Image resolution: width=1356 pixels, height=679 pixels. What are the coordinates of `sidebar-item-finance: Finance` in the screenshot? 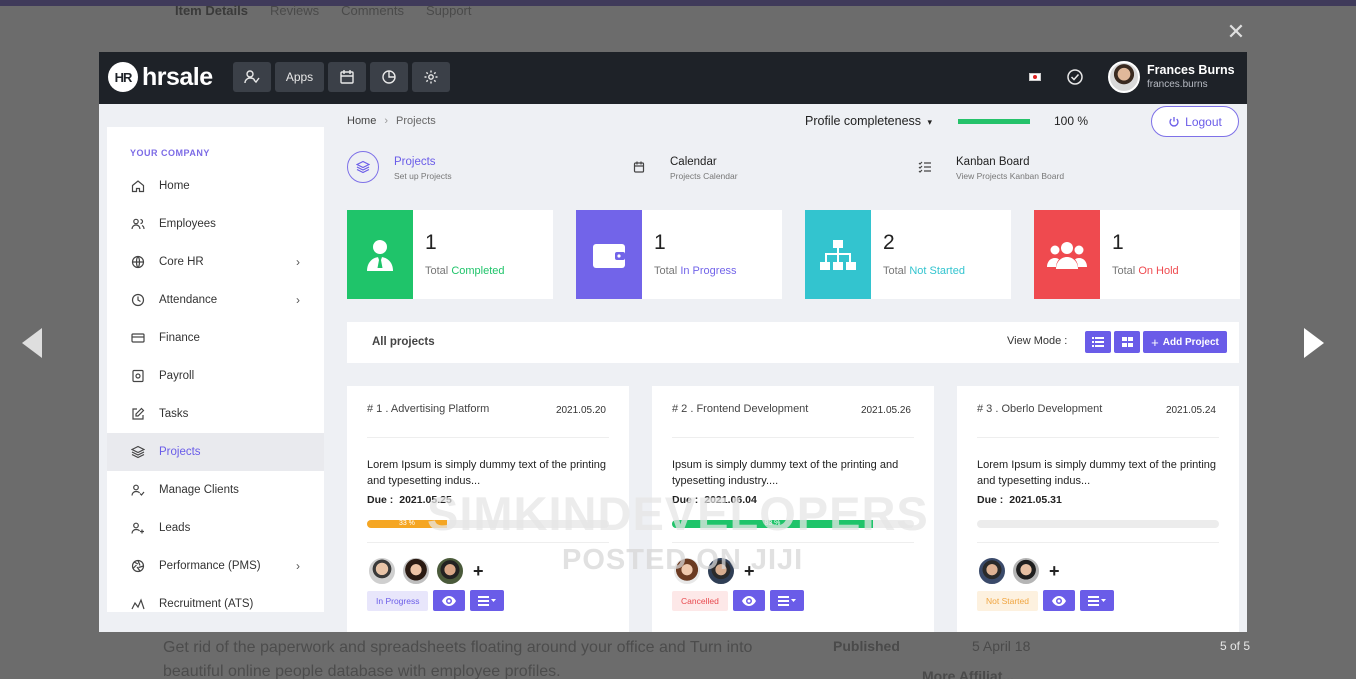 It's located at (215, 338).